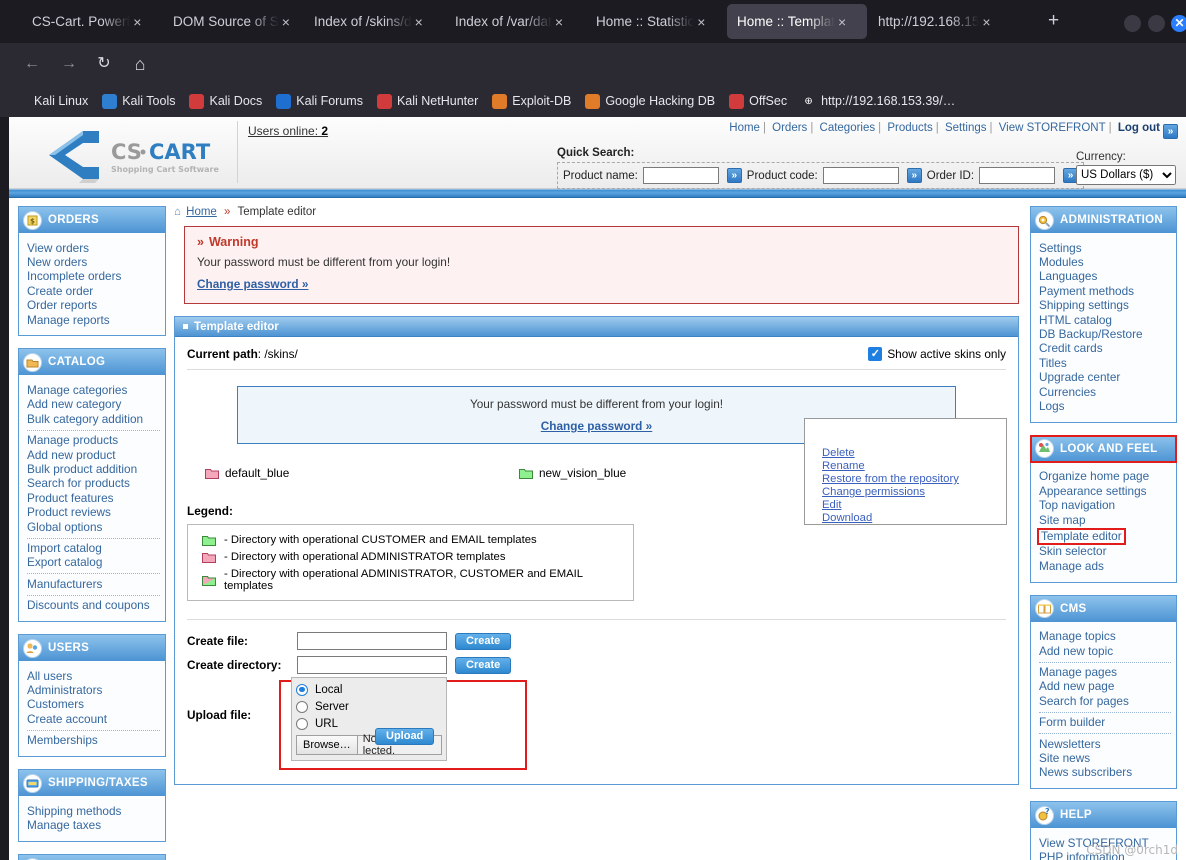 This screenshot has height=860, width=1186. I want to click on reload-button: ↻, so click(104, 64).